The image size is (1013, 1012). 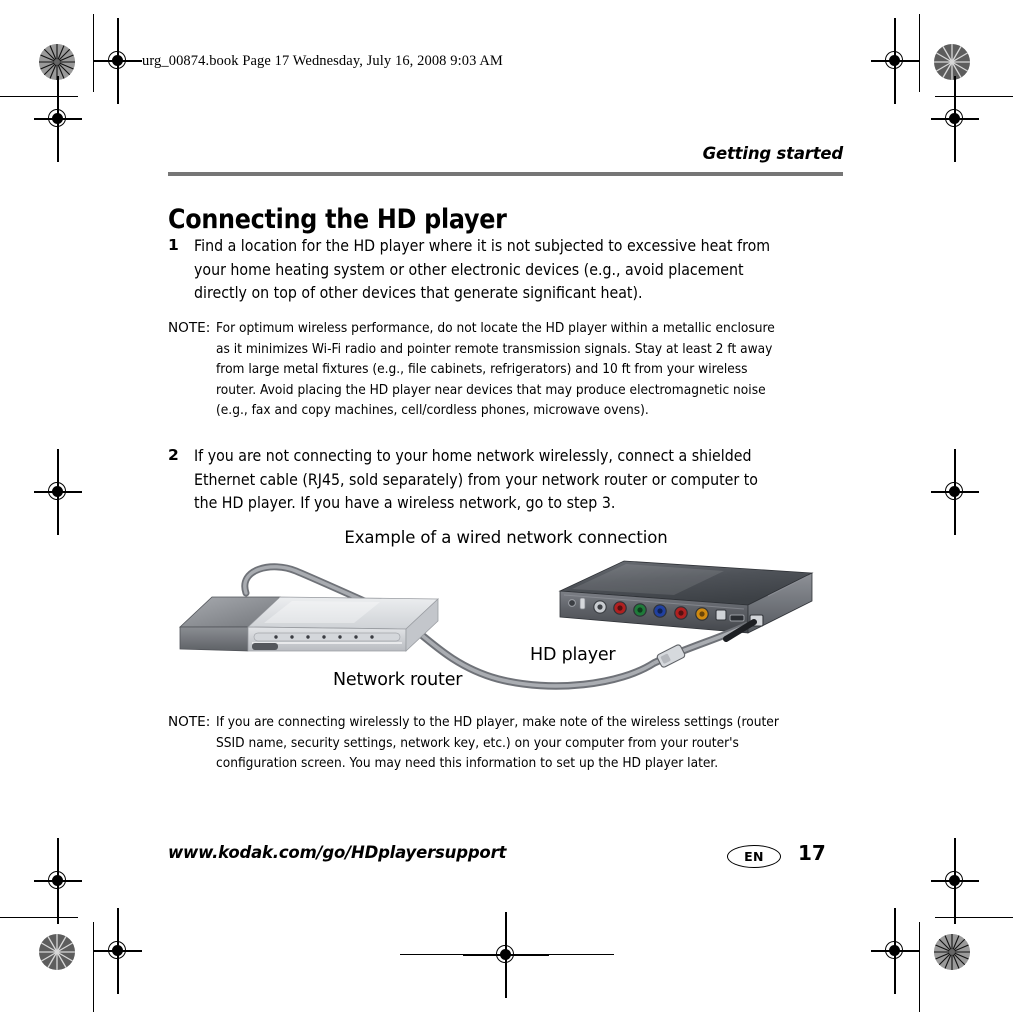 I want to click on registration-mark-top-right, so click(x=895, y=61).